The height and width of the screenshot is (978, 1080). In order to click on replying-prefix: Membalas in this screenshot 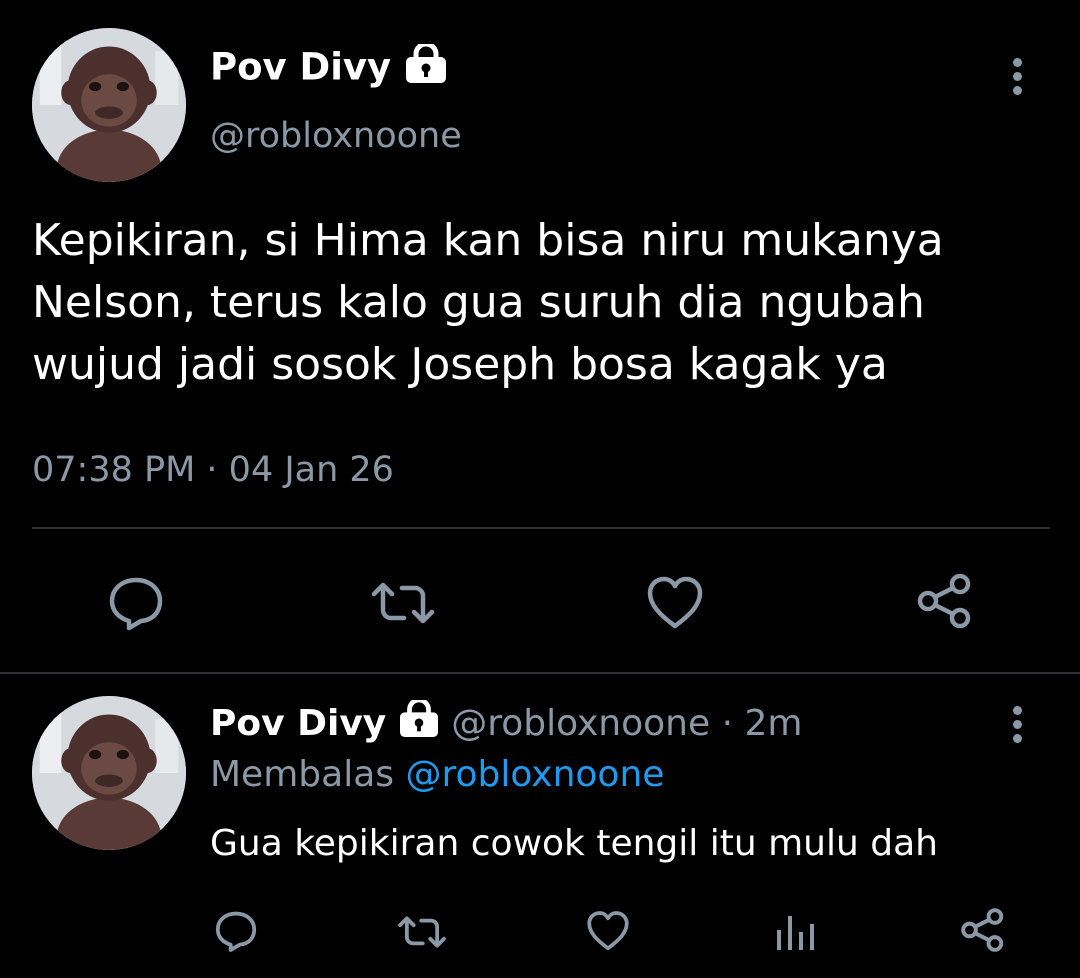, I will do `click(302, 774)`.